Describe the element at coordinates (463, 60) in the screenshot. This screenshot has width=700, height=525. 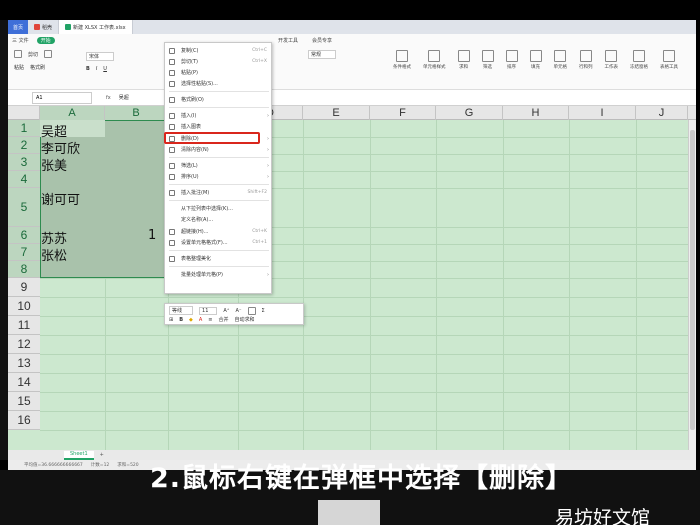
I see `sum-button: 求和` at that location.